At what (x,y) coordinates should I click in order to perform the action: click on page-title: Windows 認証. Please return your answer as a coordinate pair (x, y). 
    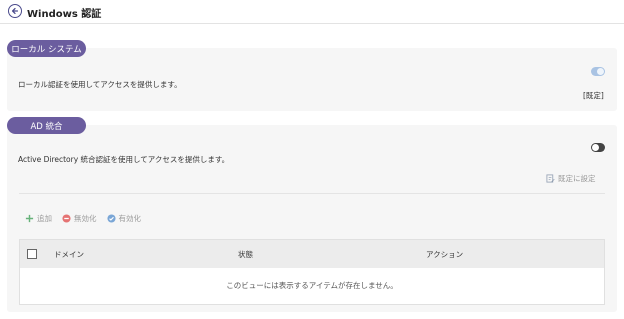
    Looking at the image, I should click on (64, 14).